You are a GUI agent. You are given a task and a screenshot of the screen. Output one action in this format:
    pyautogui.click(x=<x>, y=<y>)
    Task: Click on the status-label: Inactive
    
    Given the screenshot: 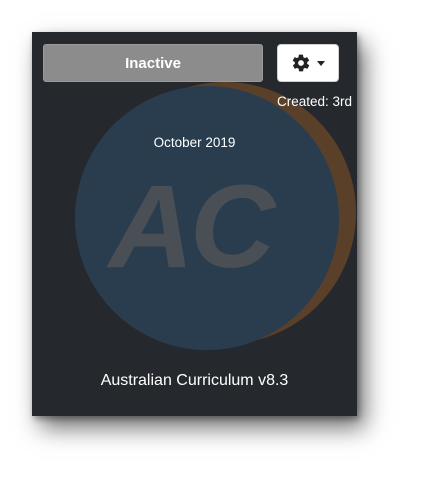 What is the action you would take?
    pyautogui.click(x=153, y=63)
    